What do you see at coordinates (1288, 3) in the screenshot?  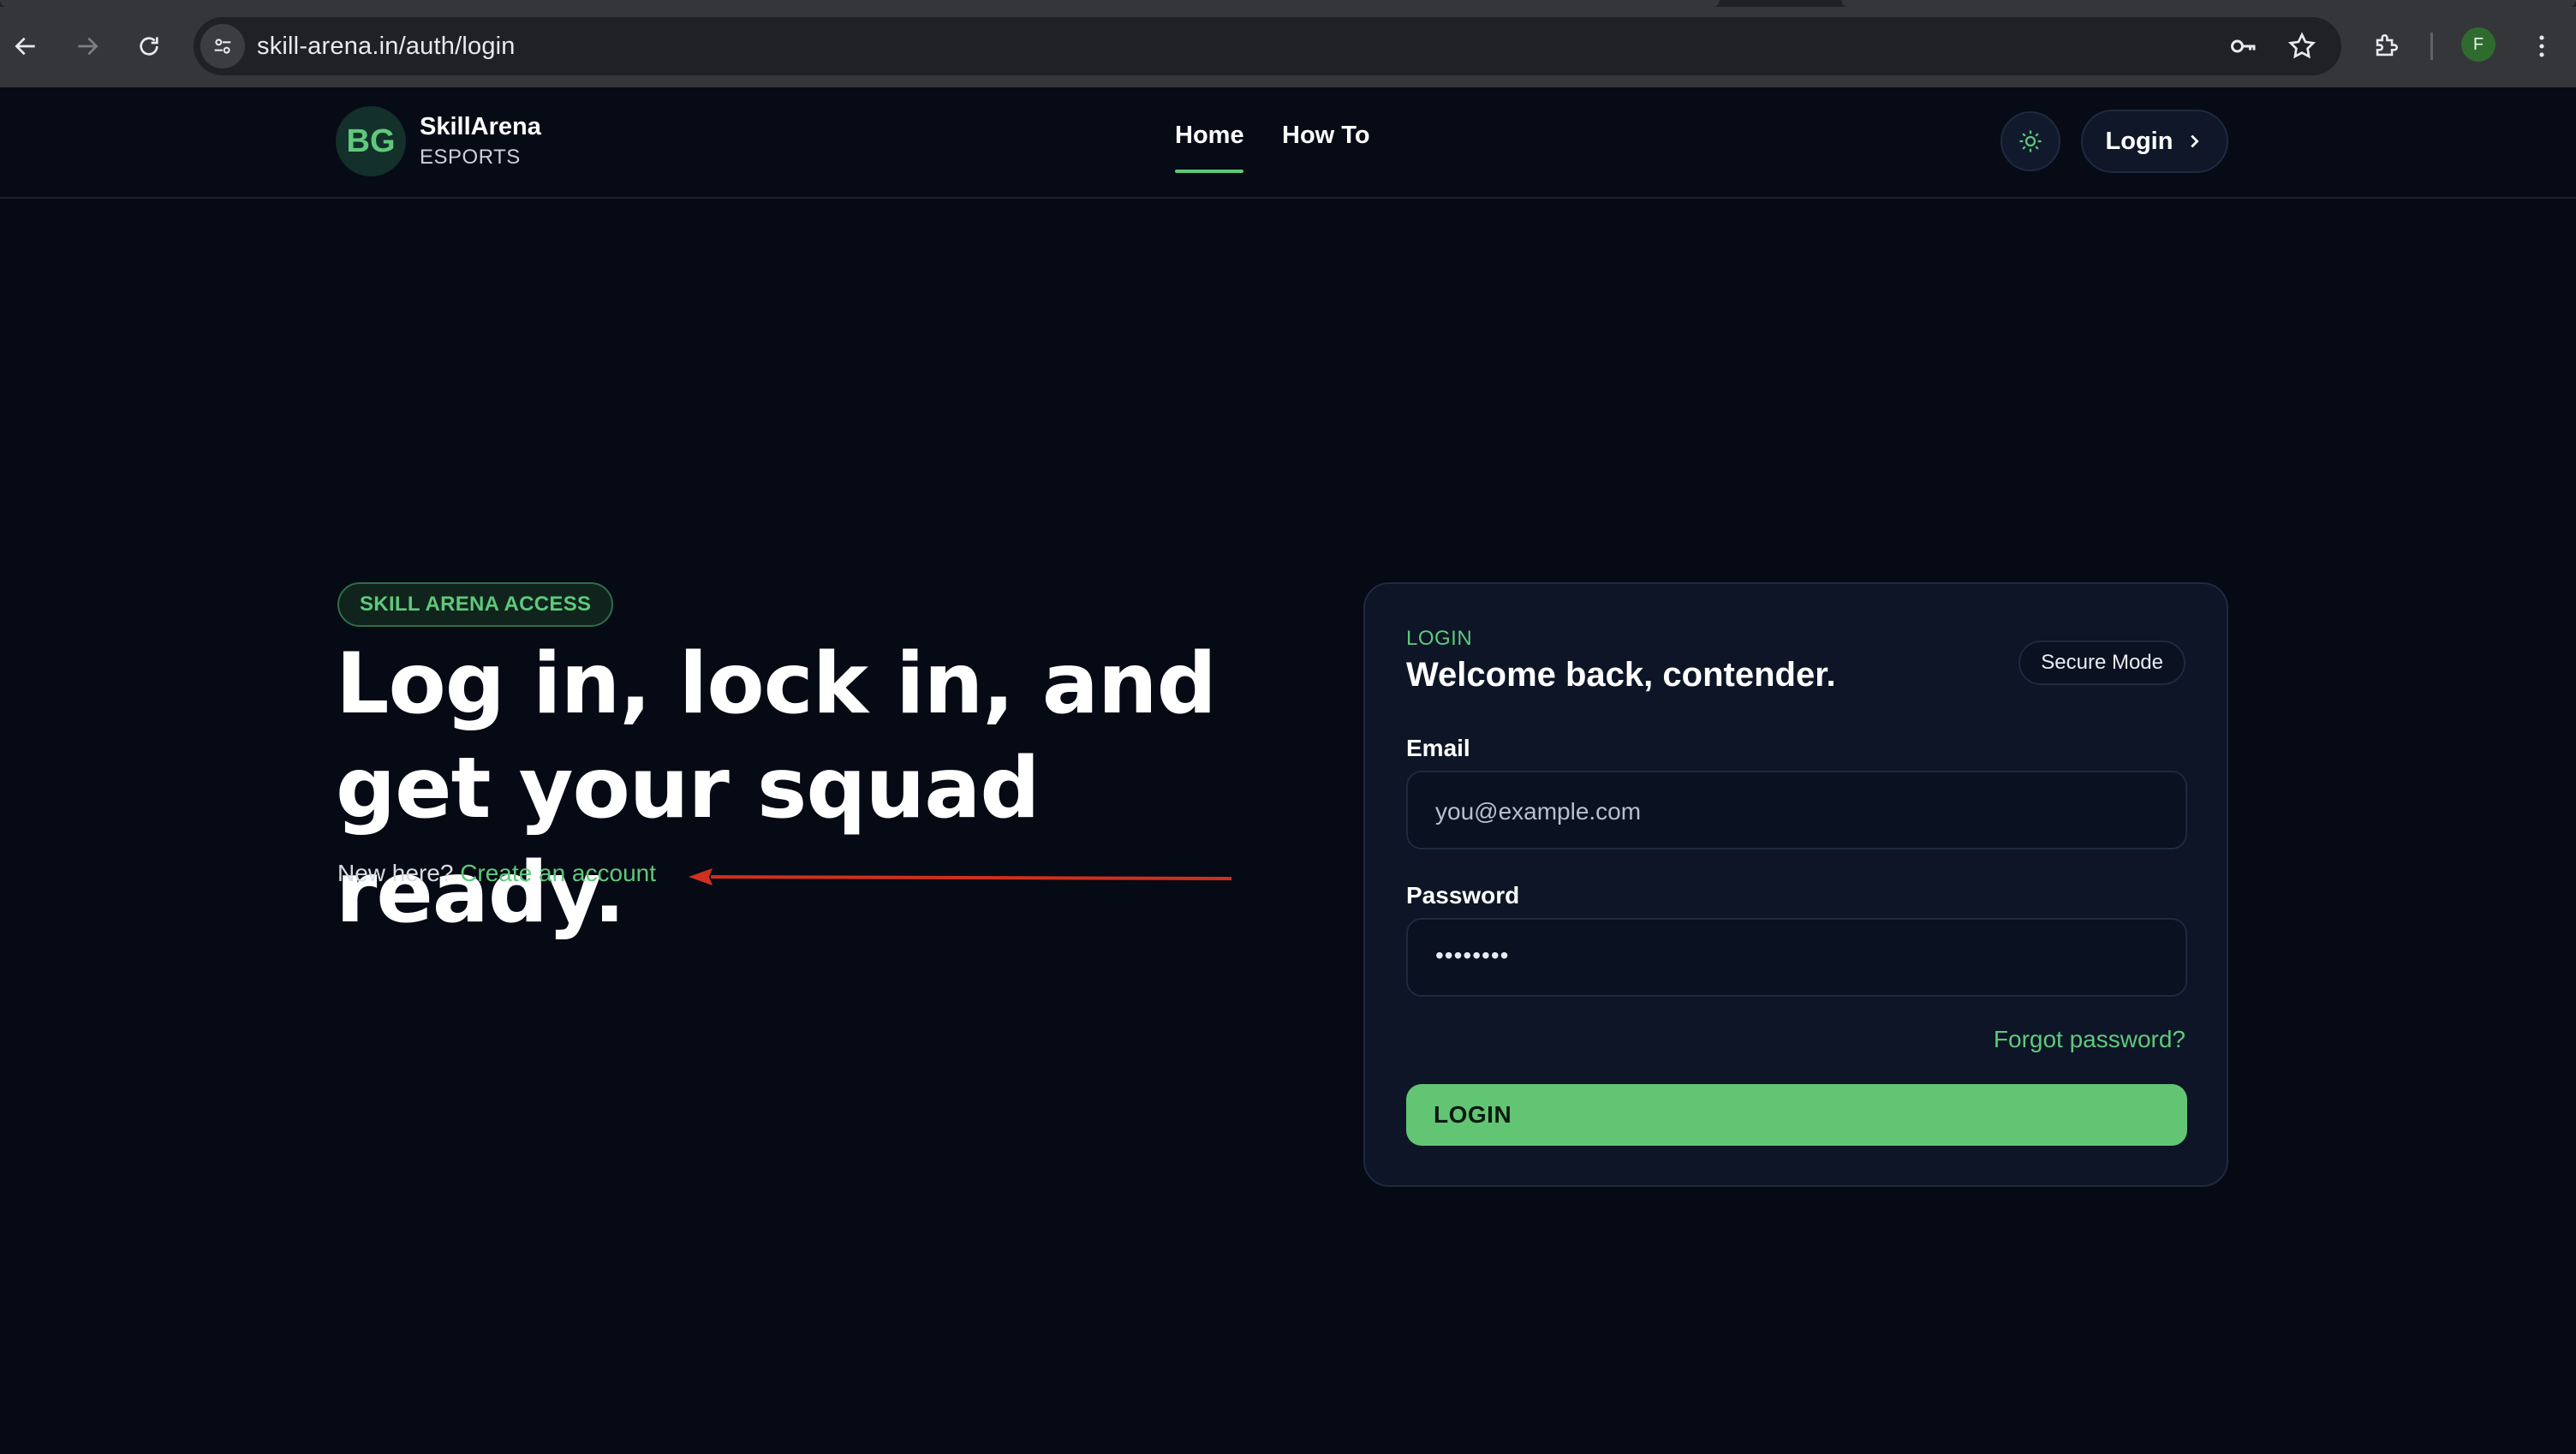 I see `tab-strip` at bounding box center [1288, 3].